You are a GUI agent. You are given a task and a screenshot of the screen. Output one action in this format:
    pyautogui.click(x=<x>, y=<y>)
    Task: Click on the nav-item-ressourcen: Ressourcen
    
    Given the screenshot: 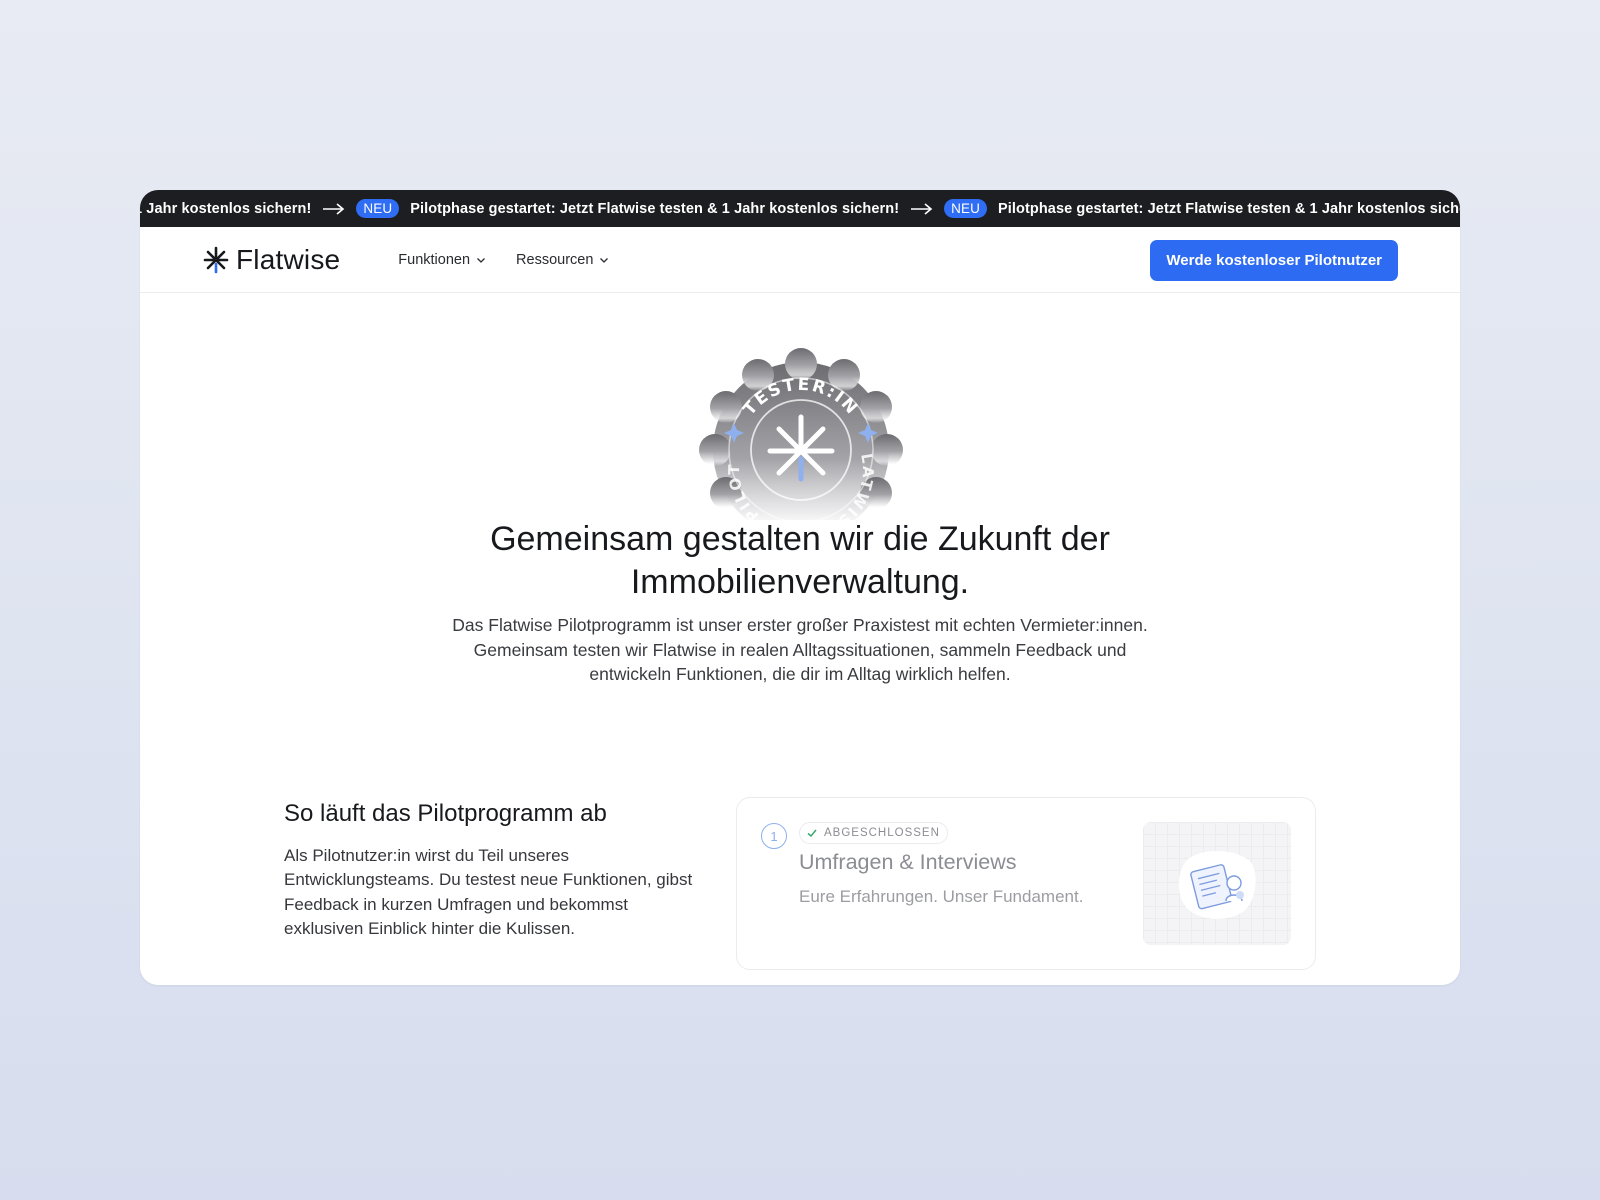 What is the action you would take?
    pyautogui.click(x=562, y=260)
    